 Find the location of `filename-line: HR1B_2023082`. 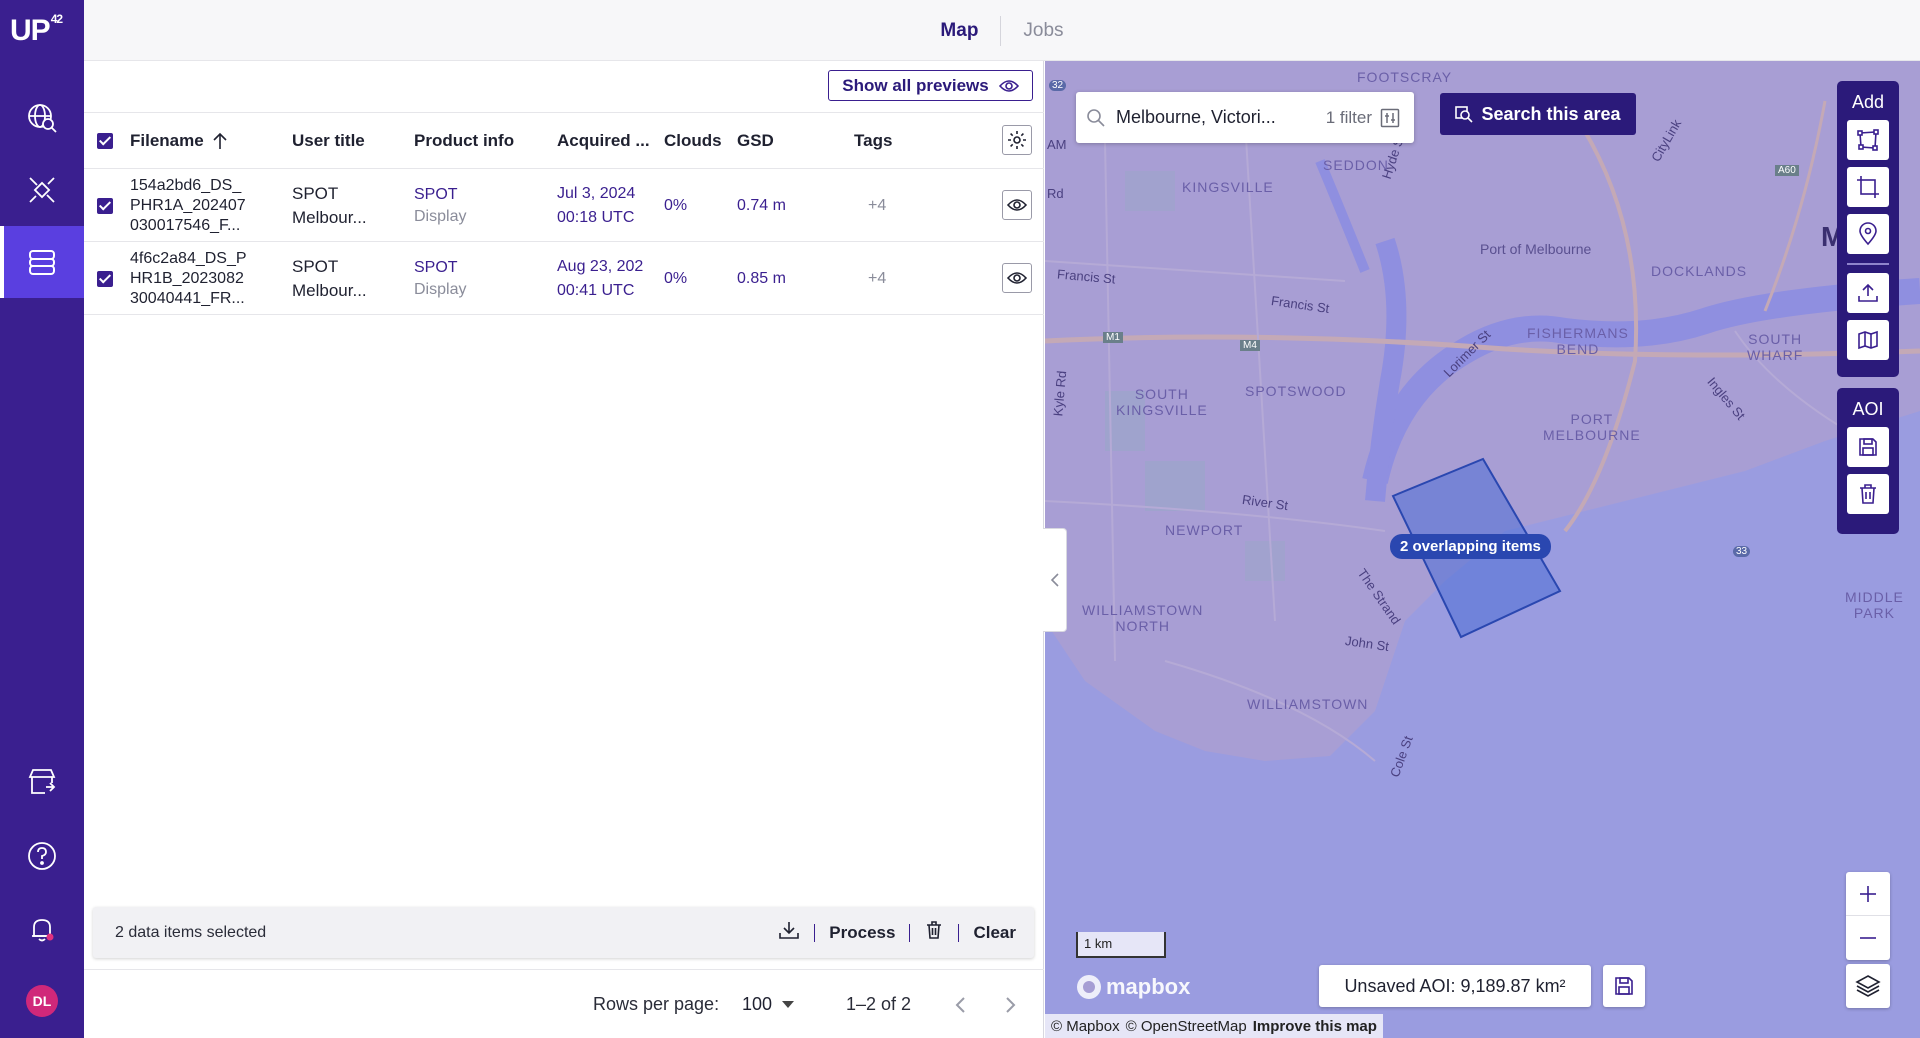

filename-line: HR1B_2023082 is located at coordinates (187, 278).